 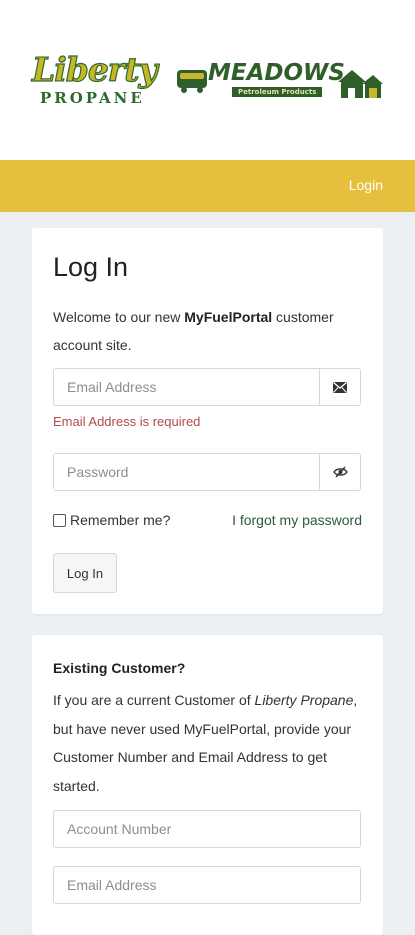 I want to click on liberty-logo-word: Liberty, so click(x=94, y=69).